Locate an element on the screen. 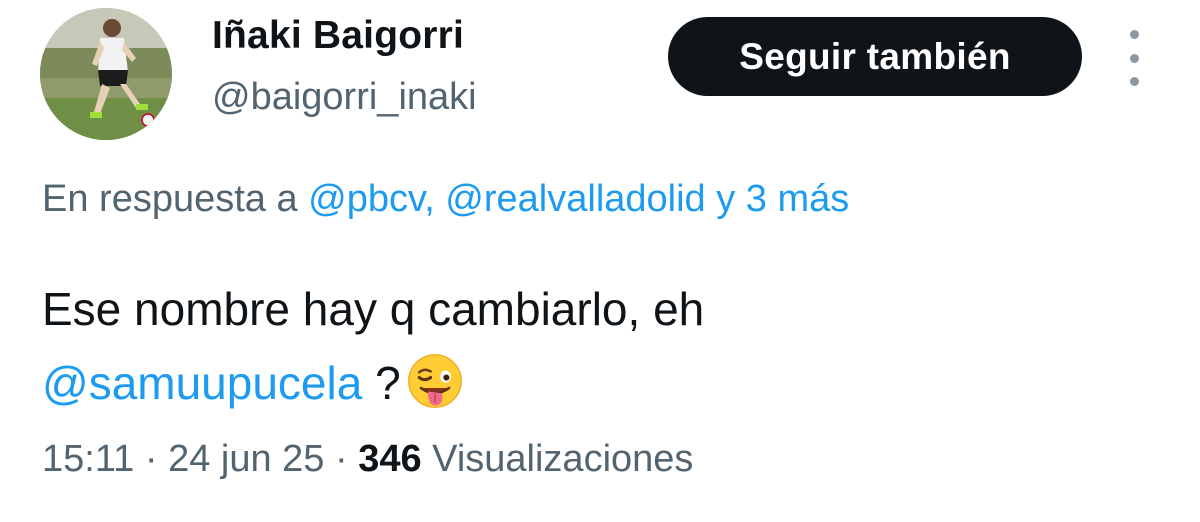 The image size is (1200, 522). tweet-time: 15:11 is located at coordinates (88, 459).